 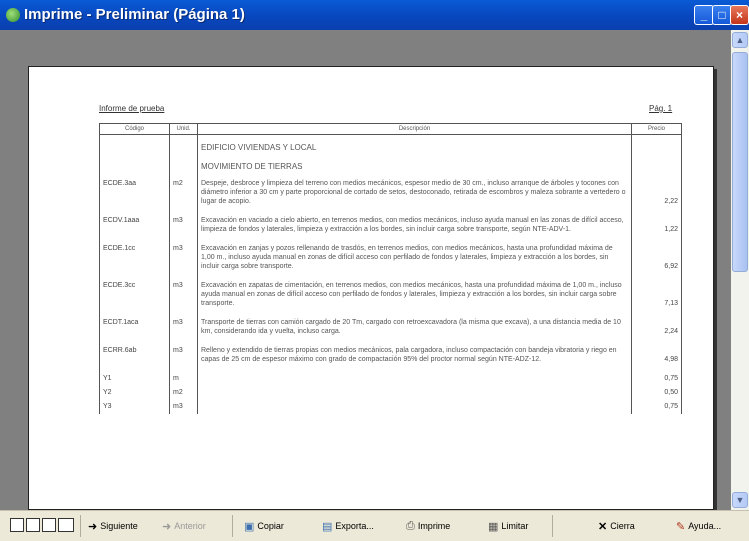 I want to click on arrow-right-icon: ➜, so click(x=93, y=526).